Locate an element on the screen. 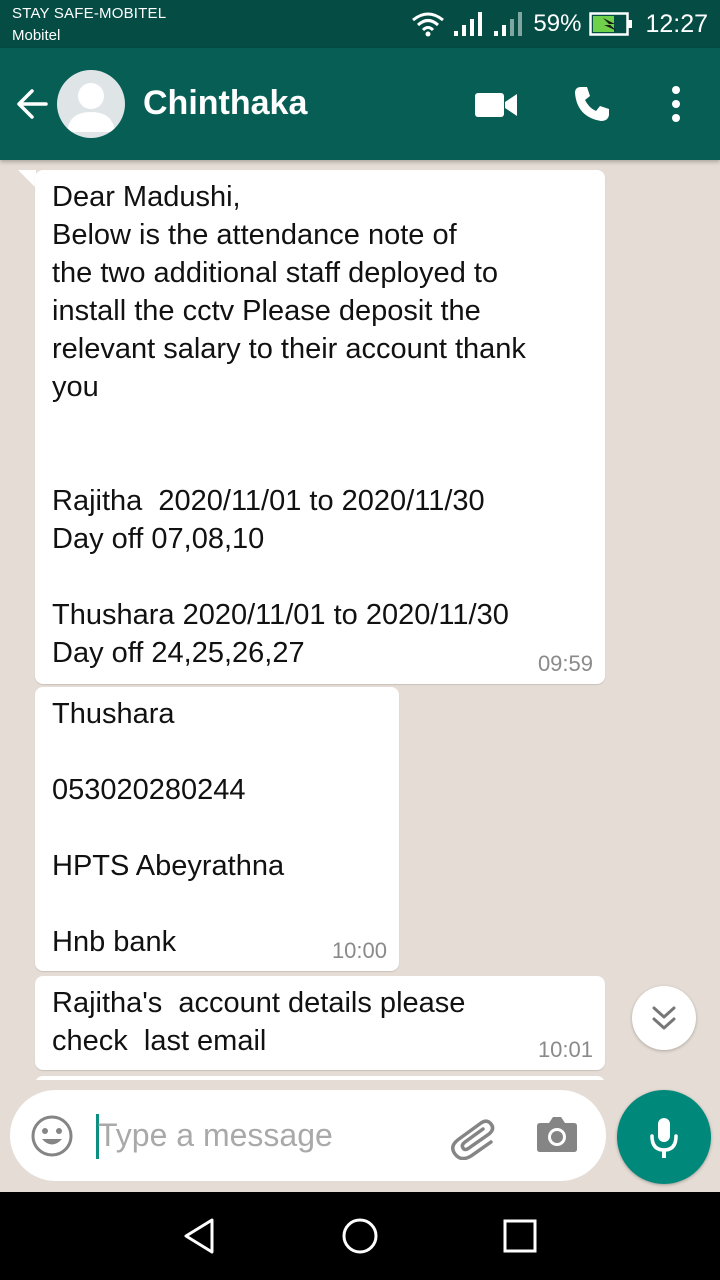 Image resolution: width=720 pixels, height=1280 pixels. voice-message-button is located at coordinates (664, 1137).